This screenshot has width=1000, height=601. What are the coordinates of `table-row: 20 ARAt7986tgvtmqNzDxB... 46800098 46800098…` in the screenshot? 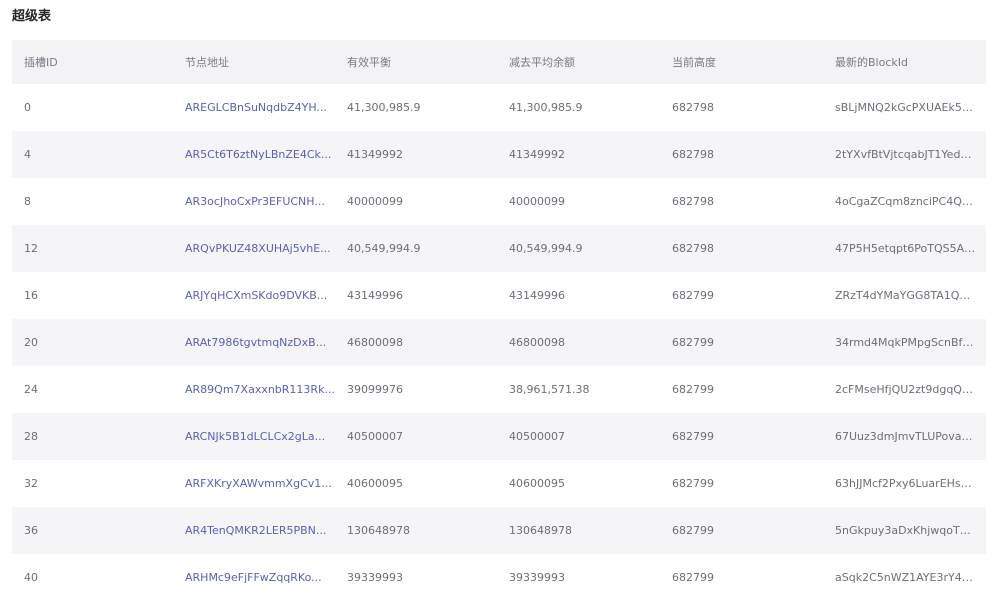 It's located at (499, 342).